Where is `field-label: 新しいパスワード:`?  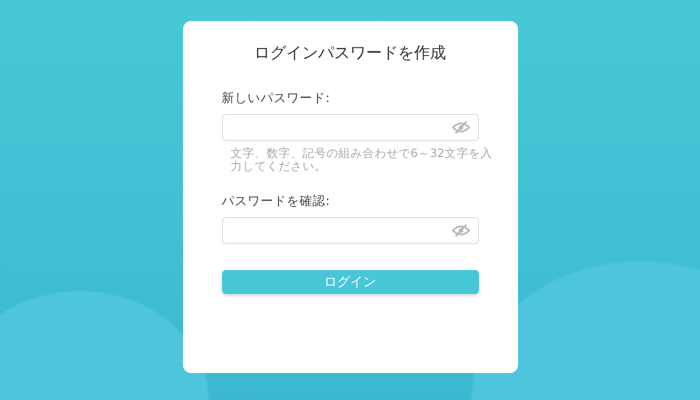 field-label: 新しいパスワード: is located at coordinates (276, 98).